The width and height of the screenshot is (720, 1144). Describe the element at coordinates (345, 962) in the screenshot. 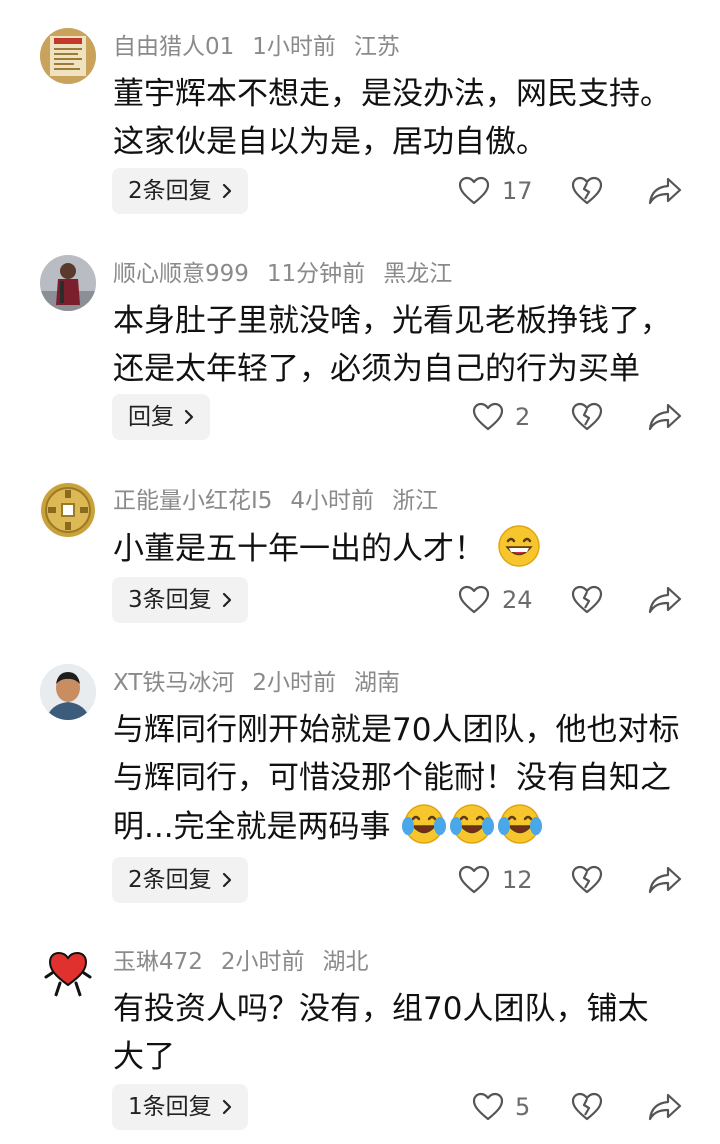

I see `location: 湖北` at that location.